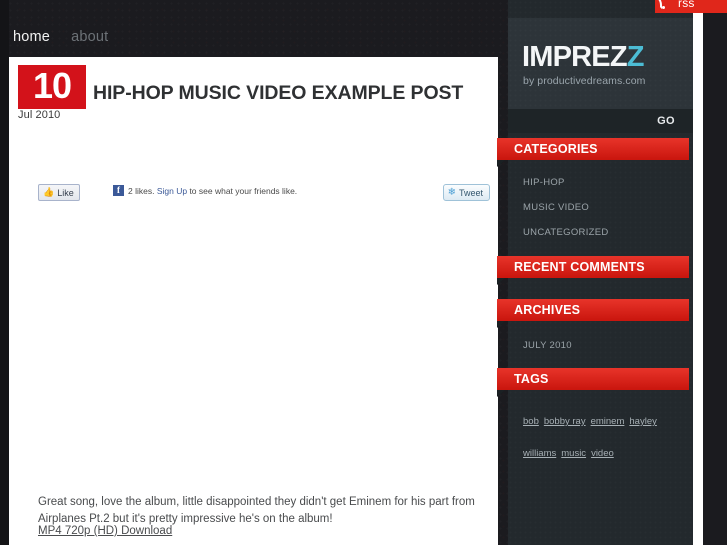  I want to click on facebook-count-prefix: 2 likes., so click(142, 190).